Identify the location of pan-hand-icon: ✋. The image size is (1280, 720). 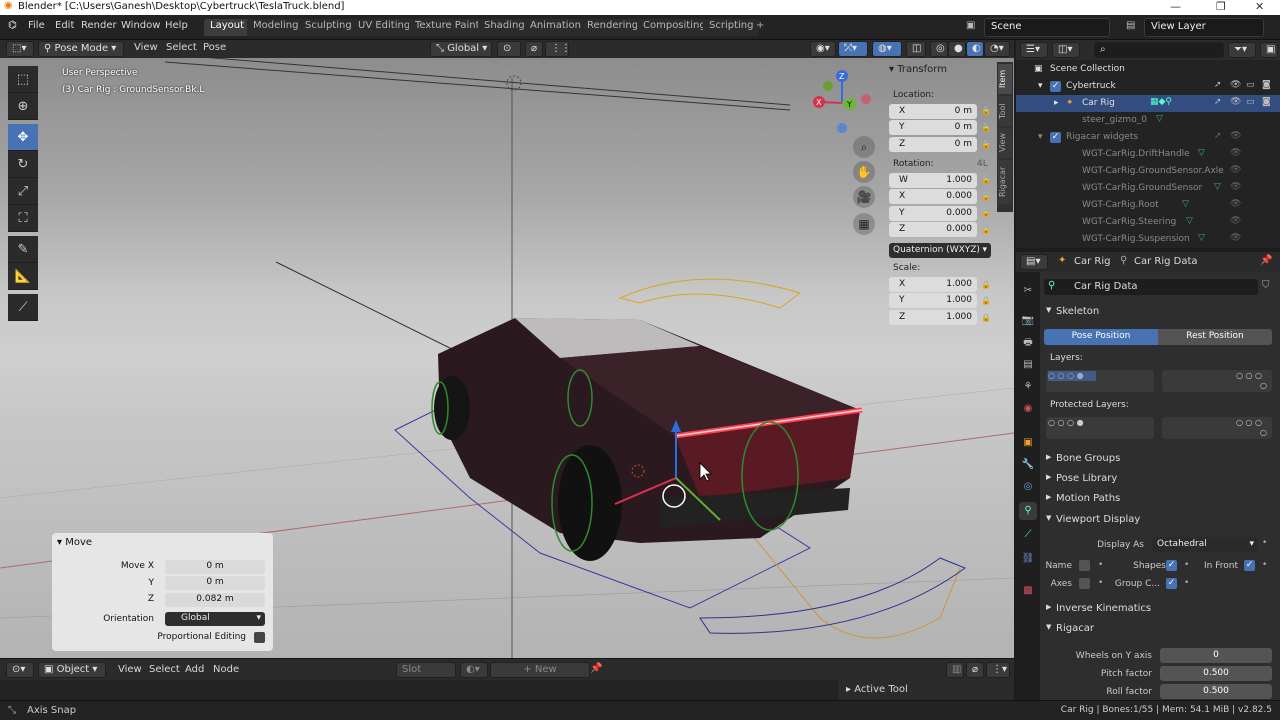
(864, 172).